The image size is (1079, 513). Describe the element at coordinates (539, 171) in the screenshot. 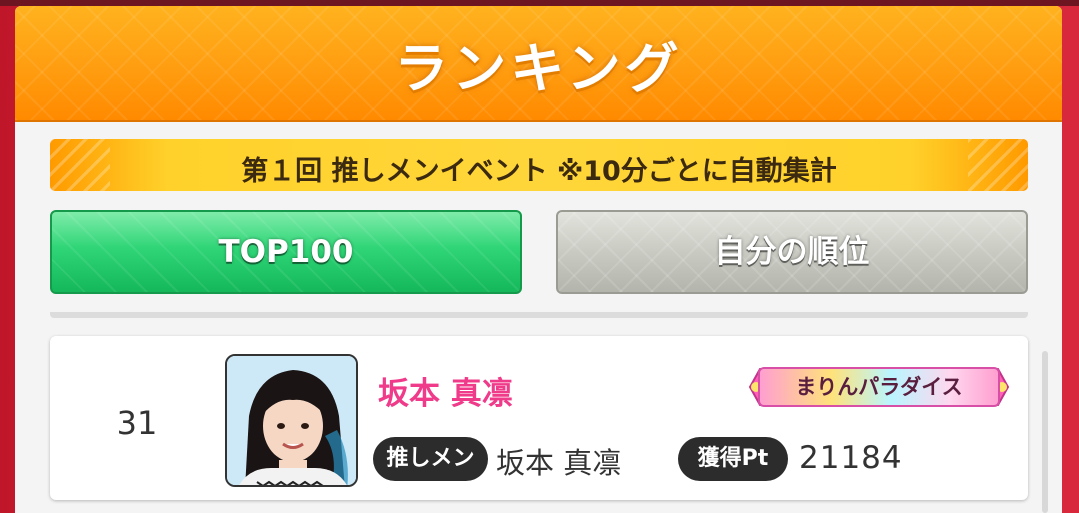

I see `event-banner-text: 第１回 推しメンイベント ※10分ごとに自動集計` at that location.